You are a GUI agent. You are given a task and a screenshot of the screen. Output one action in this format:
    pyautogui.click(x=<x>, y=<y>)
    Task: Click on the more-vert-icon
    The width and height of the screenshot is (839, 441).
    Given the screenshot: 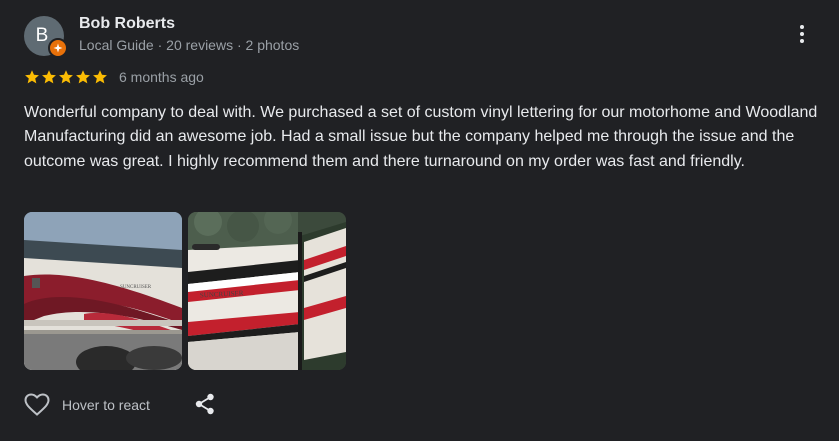 What is the action you would take?
    pyautogui.click(x=802, y=27)
    